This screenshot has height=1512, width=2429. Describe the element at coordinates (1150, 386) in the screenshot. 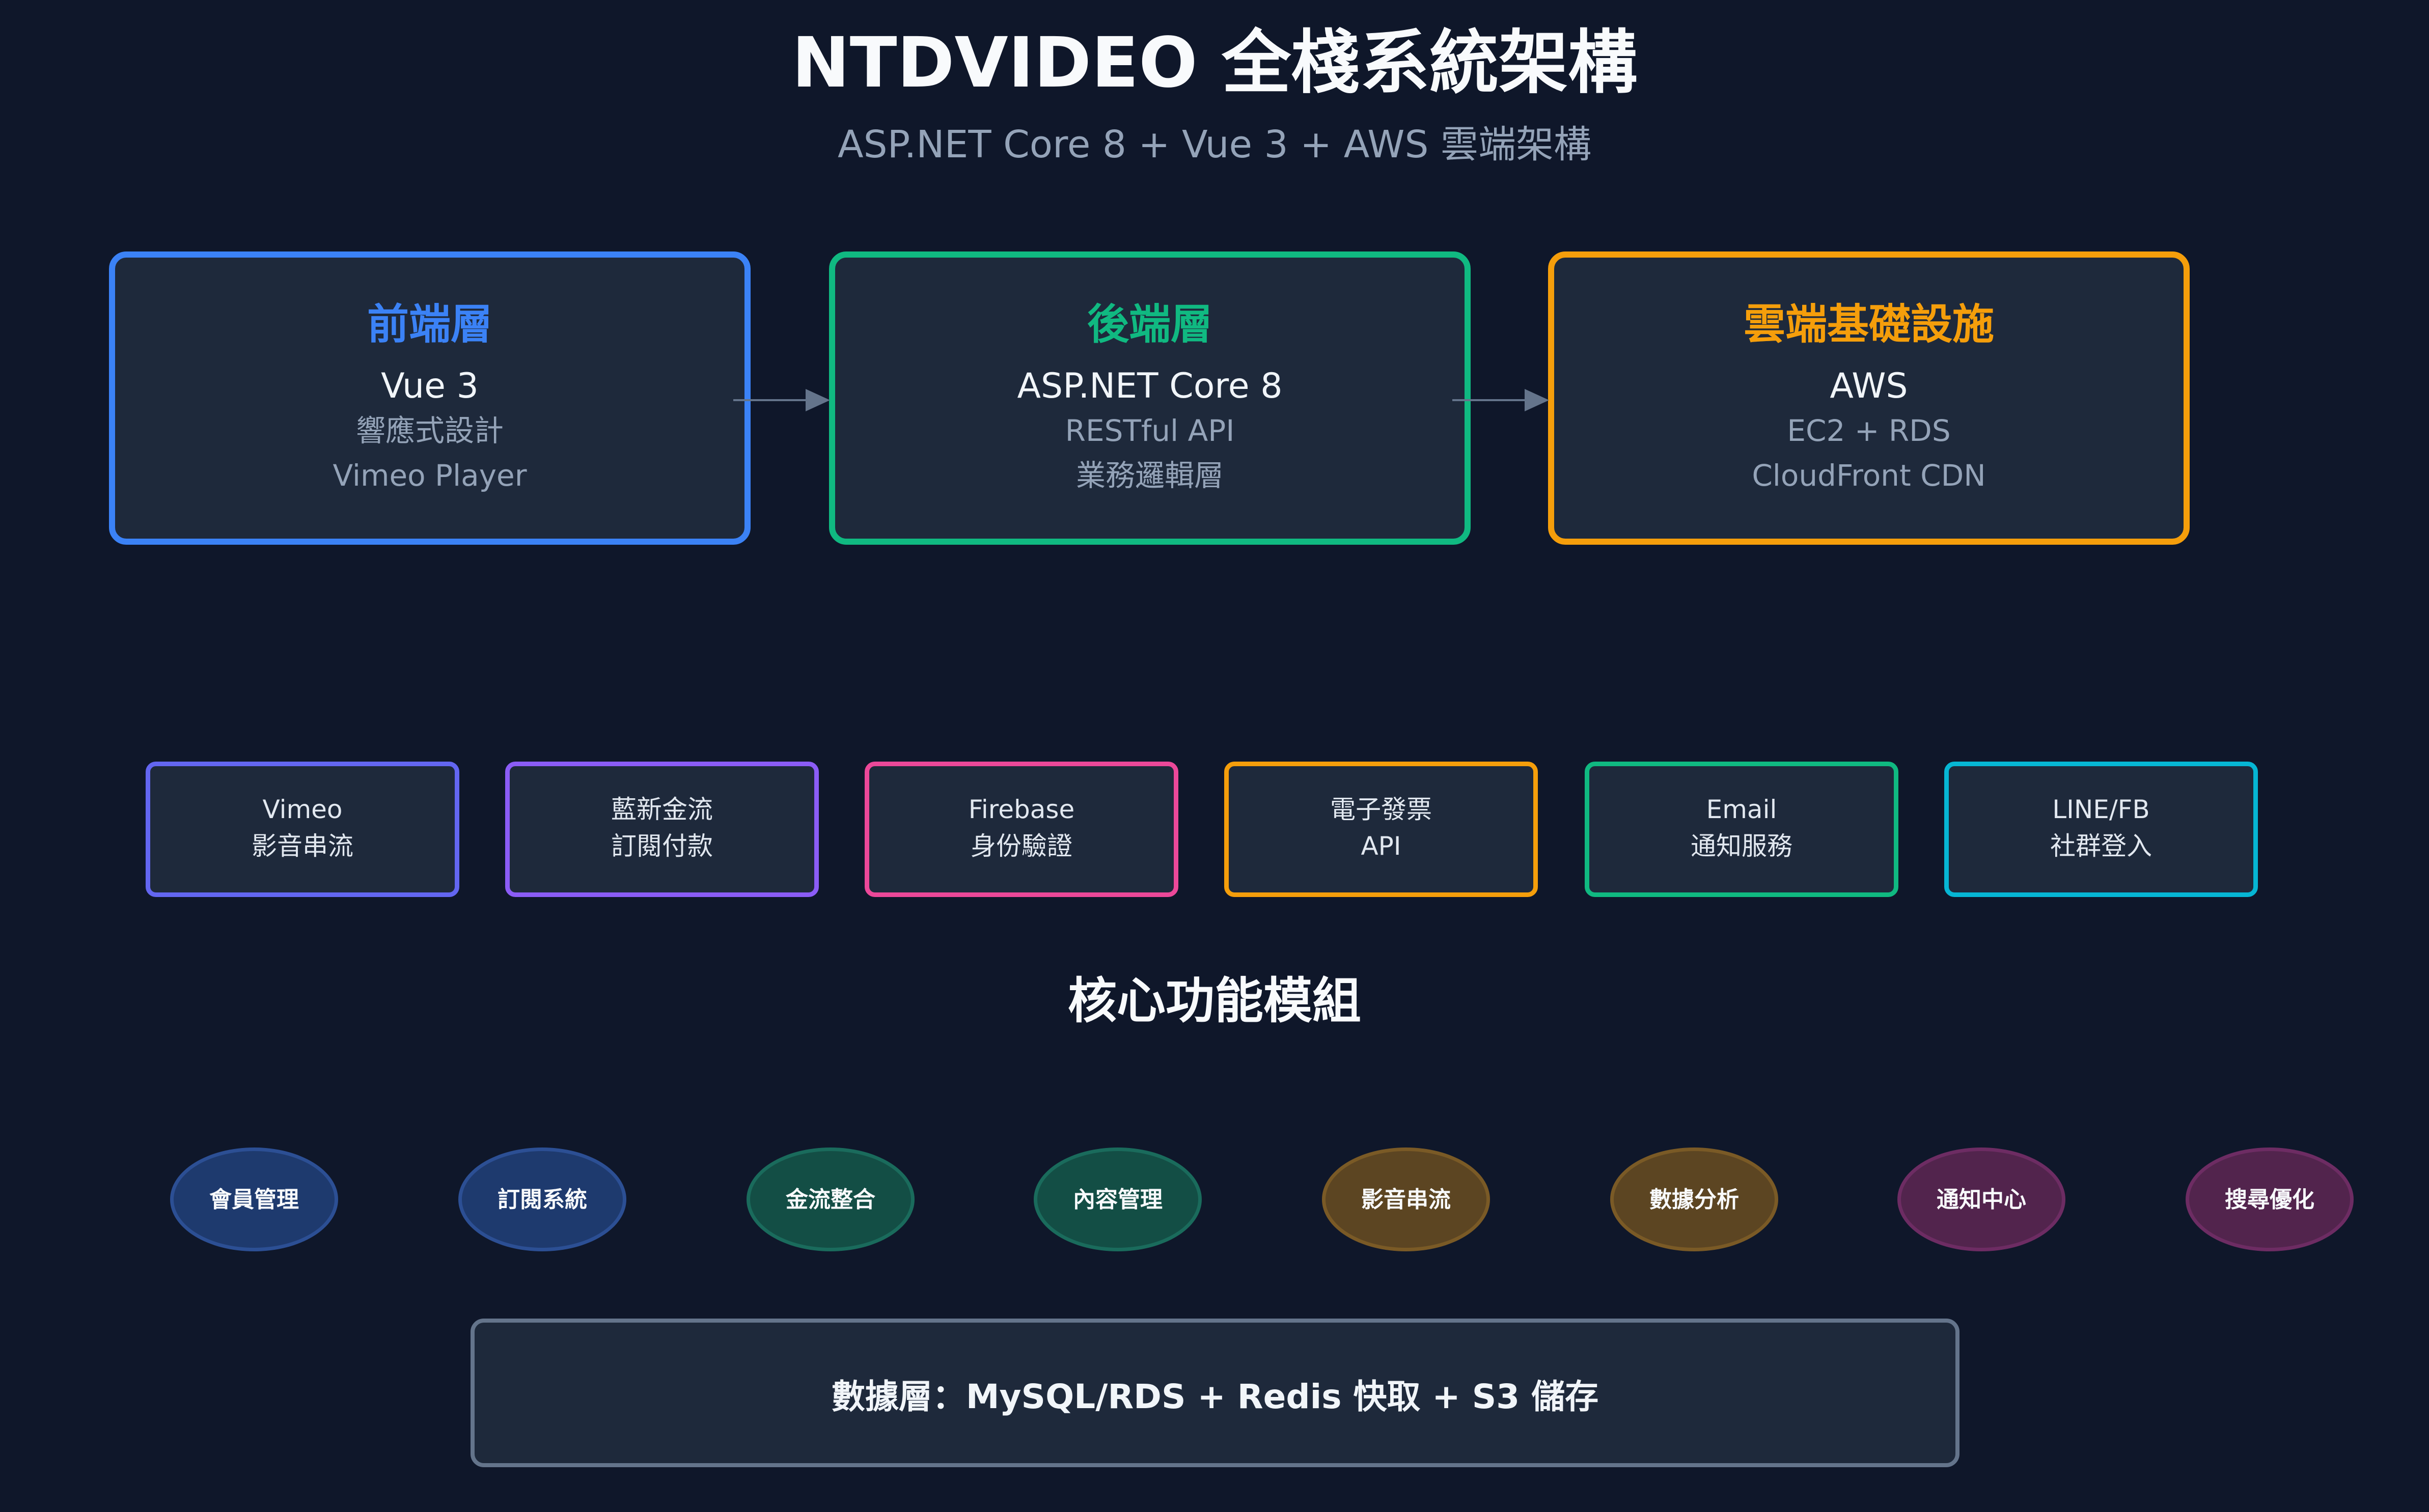

I see `layer-technology: ASP.NET Core 8` at that location.